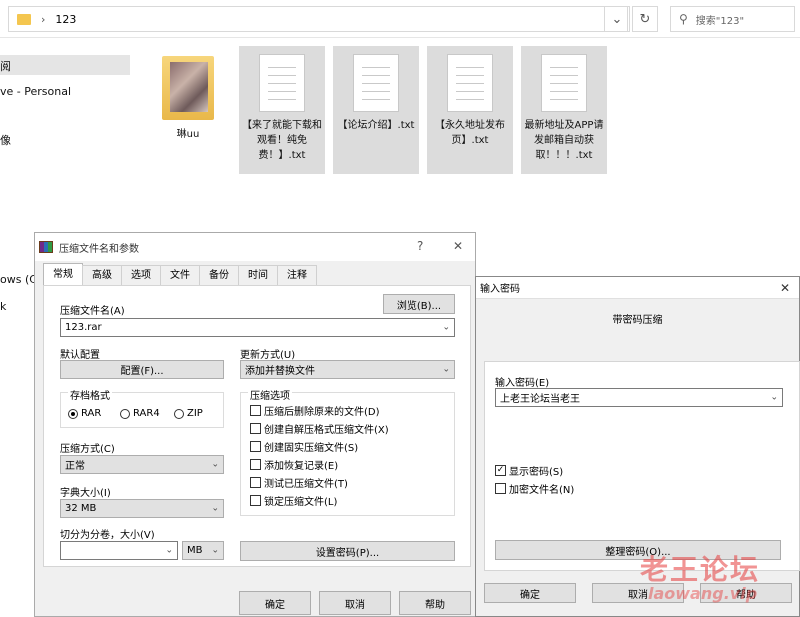  What do you see at coordinates (257, 327) in the screenshot?
I see `archive-name-input: 123.rar ⌄` at bounding box center [257, 327].